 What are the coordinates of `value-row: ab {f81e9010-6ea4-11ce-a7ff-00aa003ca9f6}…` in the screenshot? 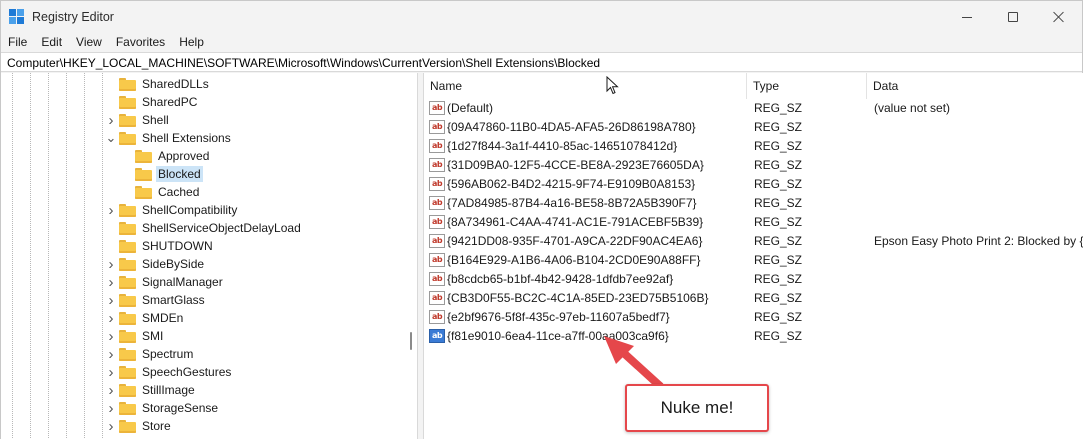 It's located at (753, 336).